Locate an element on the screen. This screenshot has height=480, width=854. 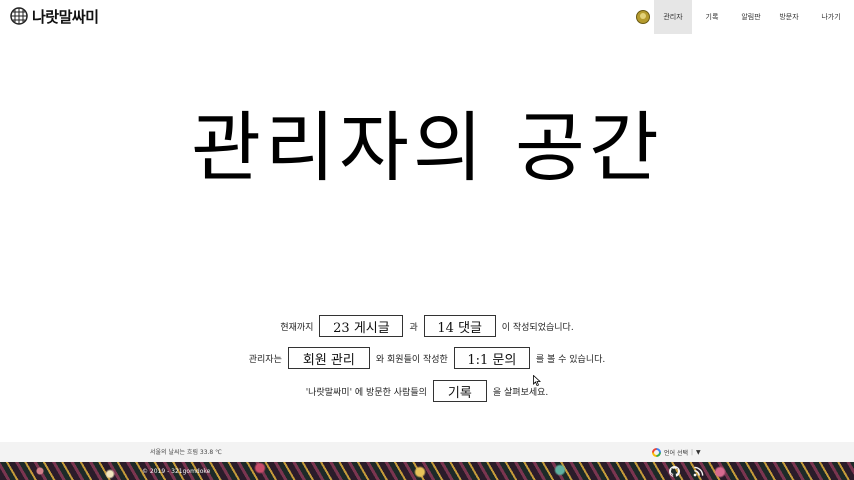
globe-logo-icon is located at coordinates (19, 16).